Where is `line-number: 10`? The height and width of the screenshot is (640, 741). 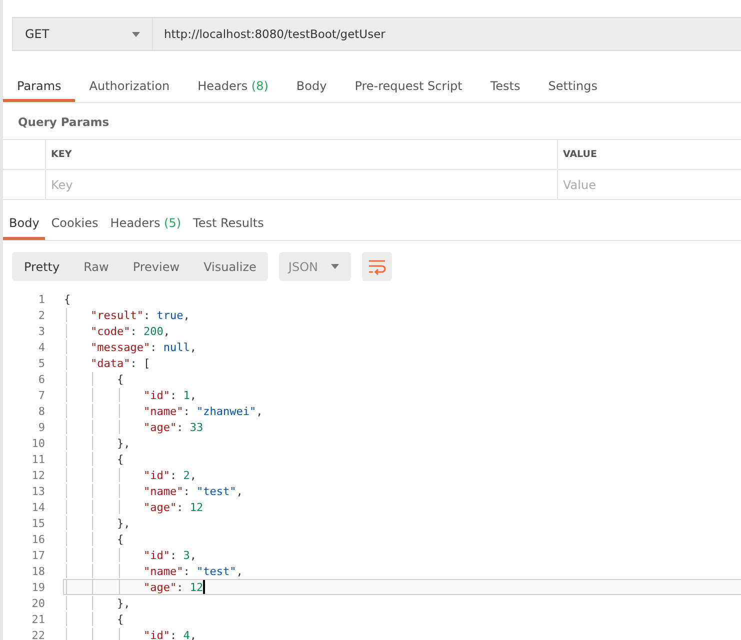 line-number: 10 is located at coordinates (38, 443).